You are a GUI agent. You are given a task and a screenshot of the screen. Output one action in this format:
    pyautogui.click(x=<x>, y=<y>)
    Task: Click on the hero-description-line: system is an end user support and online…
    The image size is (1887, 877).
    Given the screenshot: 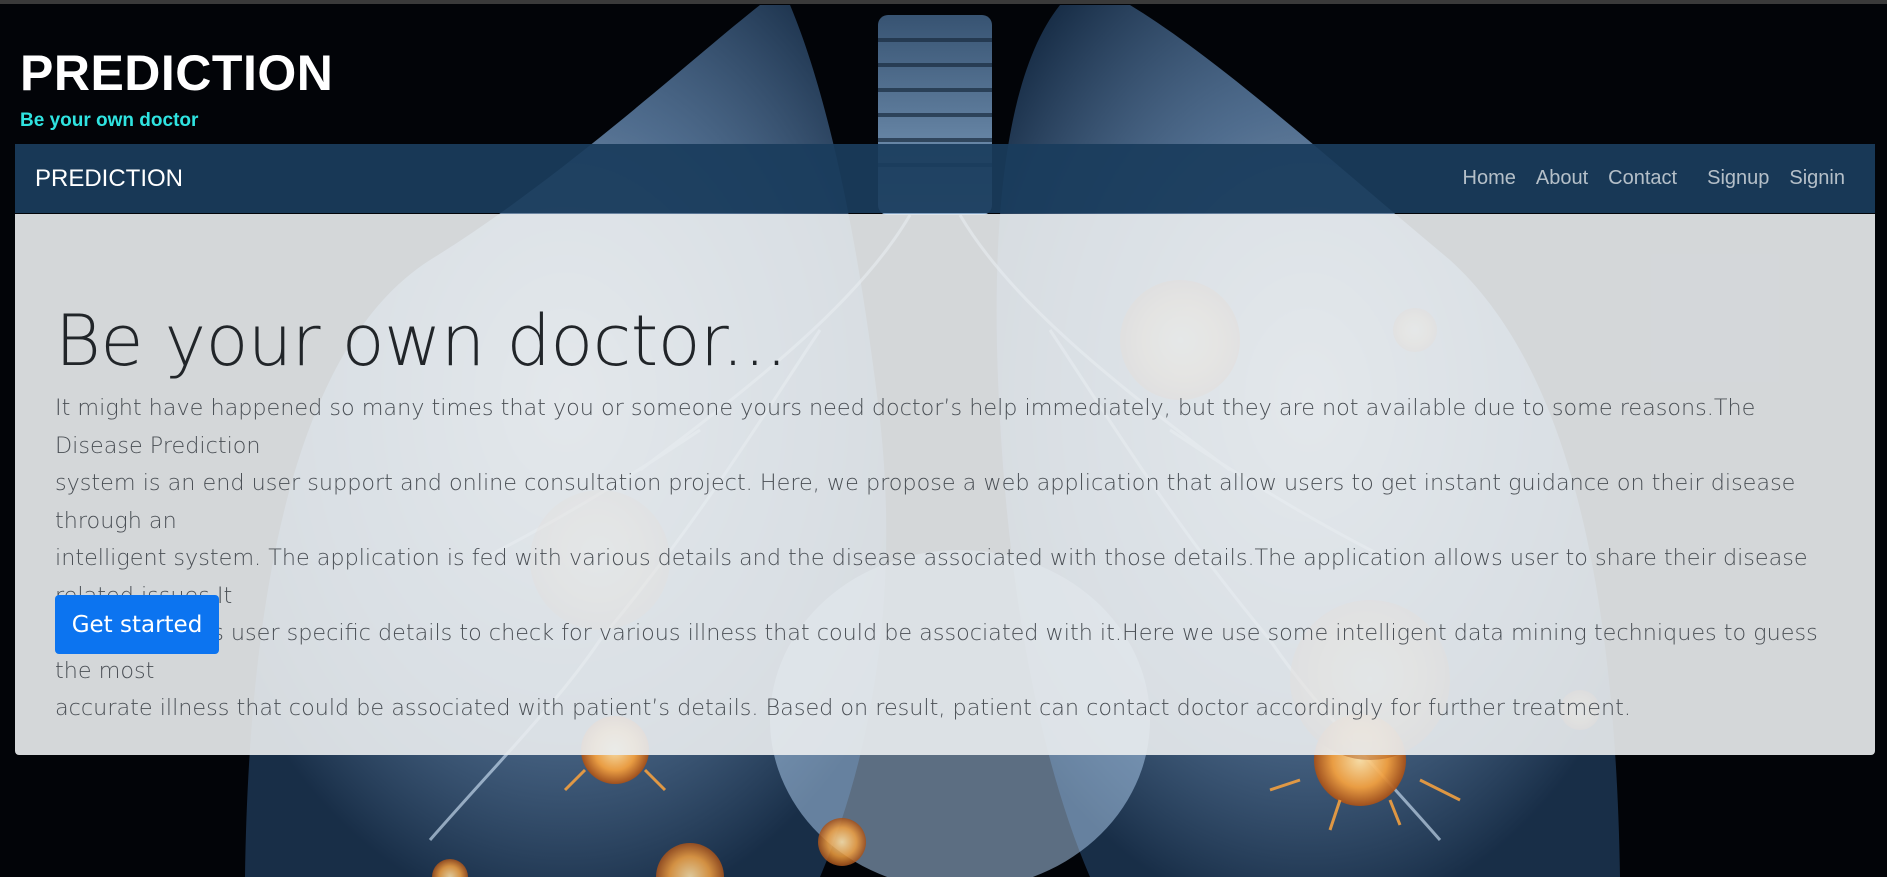 What is the action you would take?
    pyautogui.click(x=925, y=502)
    